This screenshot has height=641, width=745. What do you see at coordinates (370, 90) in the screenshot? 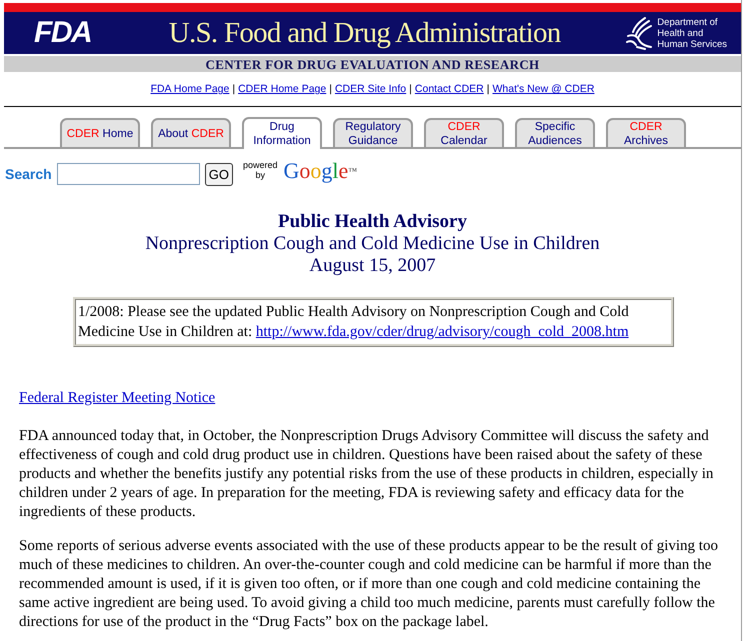
I see `nav-link: CDER Site Info` at bounding box center [370, 90].